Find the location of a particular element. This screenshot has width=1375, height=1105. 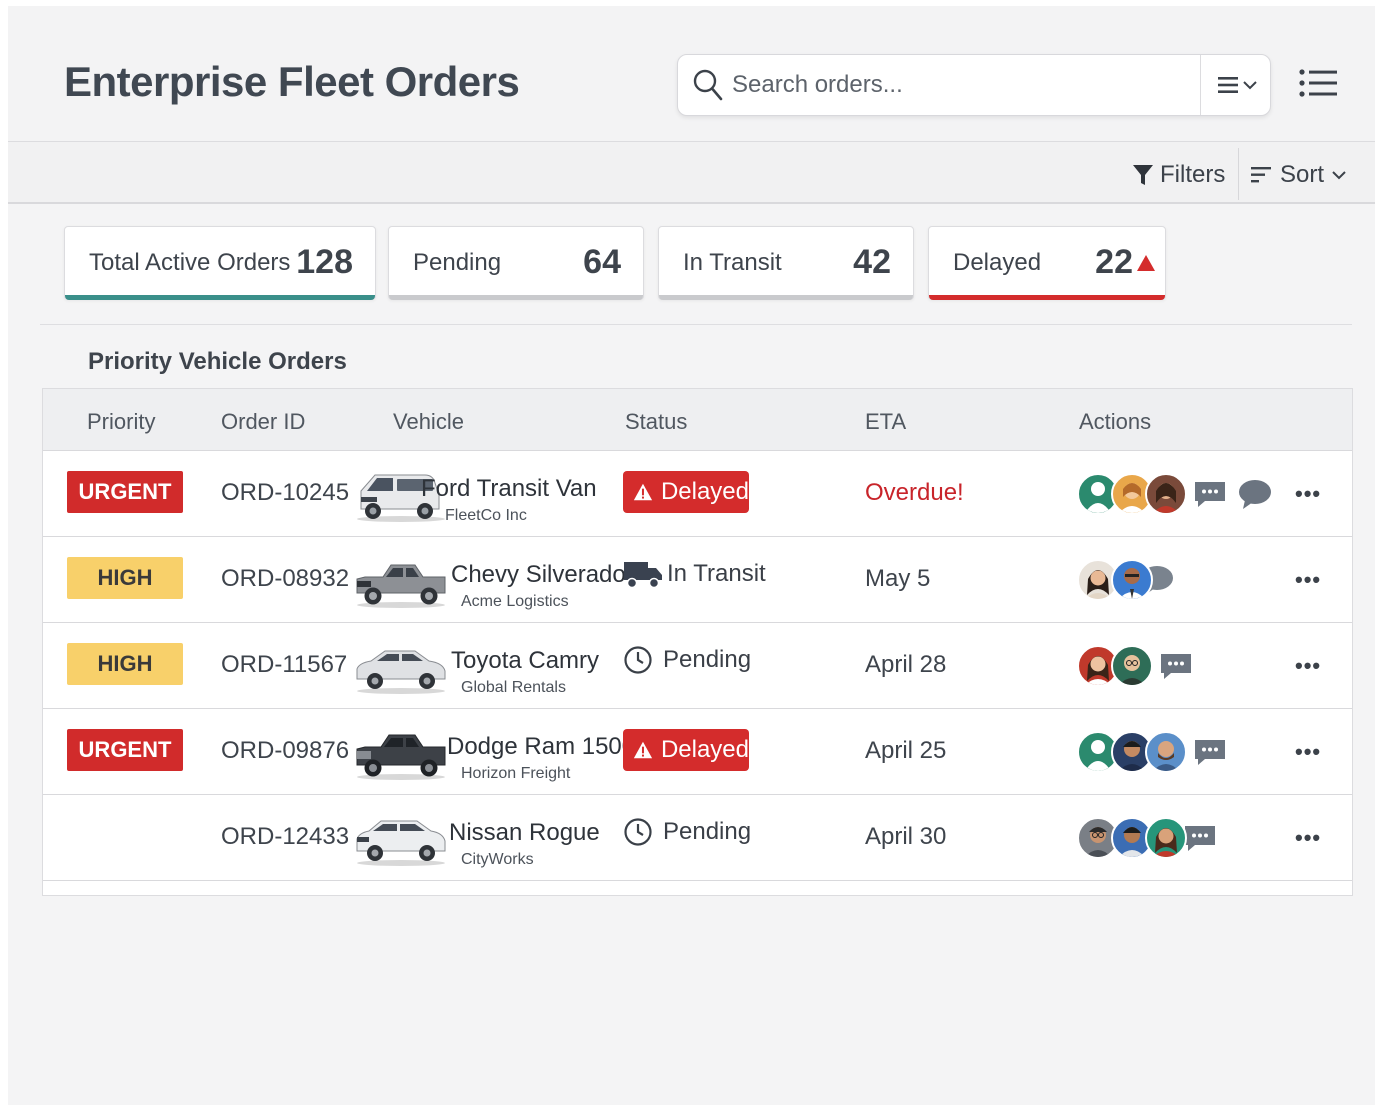

stat-value: 128 is located at coordinates (324, 262).